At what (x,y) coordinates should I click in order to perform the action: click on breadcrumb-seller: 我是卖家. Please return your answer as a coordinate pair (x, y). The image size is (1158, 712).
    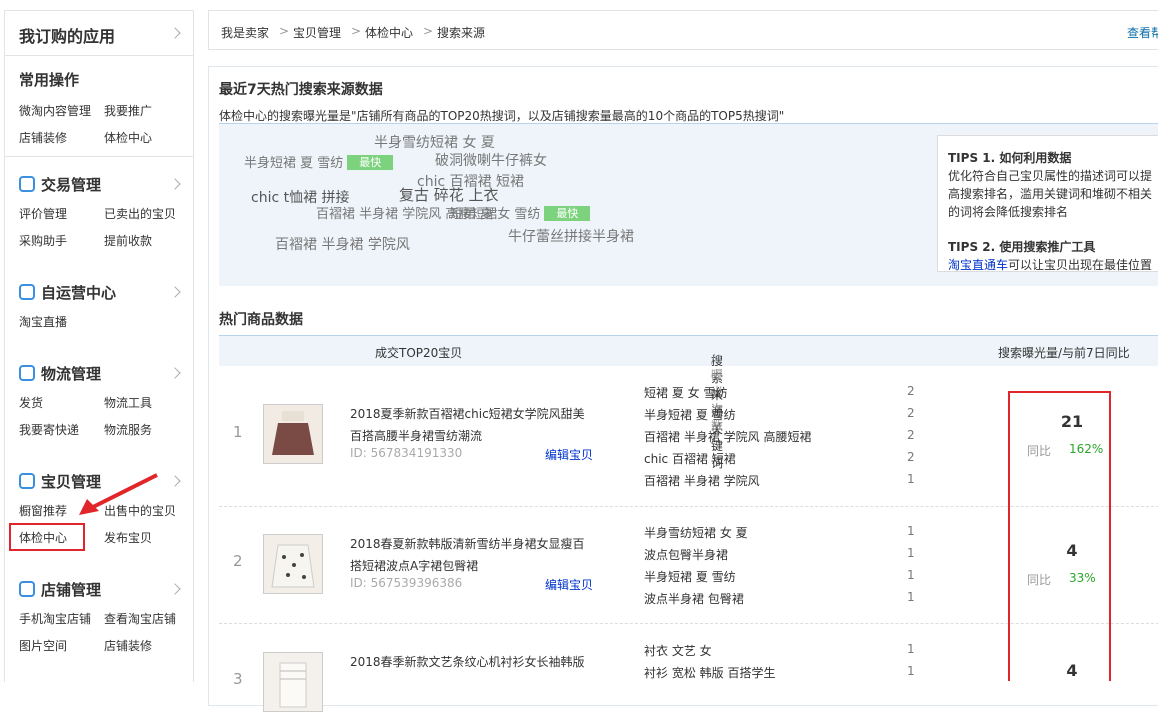
    Looking at the image, I should click on (245, 32).